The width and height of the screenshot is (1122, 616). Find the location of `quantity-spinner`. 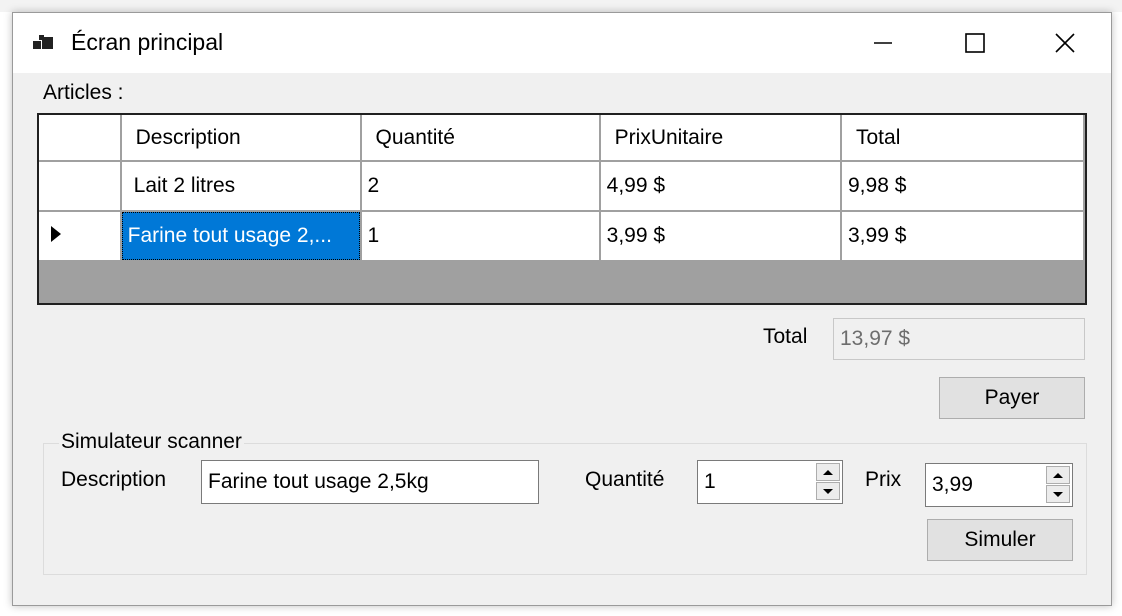

quantity-spinner is located at coordinates (828, 482).